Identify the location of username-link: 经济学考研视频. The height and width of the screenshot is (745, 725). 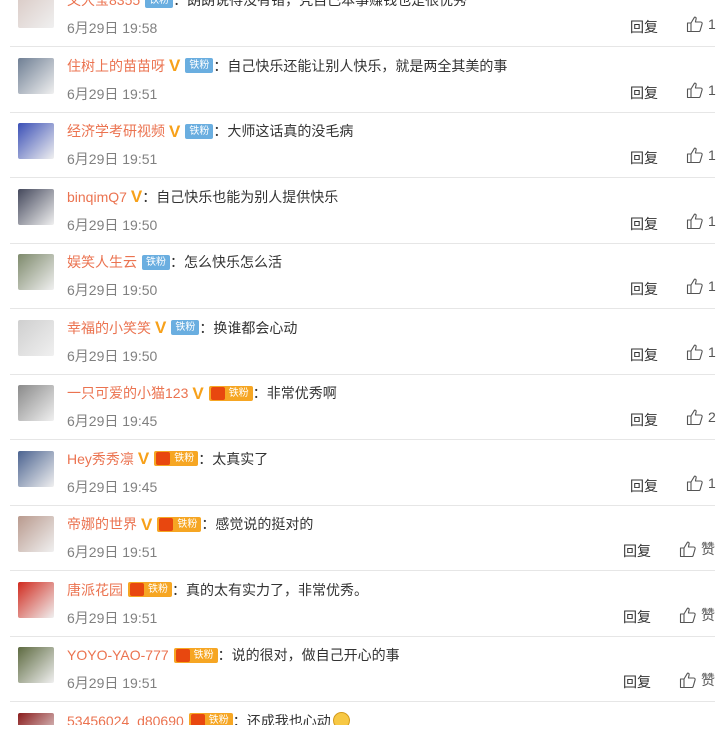
(116, 131).